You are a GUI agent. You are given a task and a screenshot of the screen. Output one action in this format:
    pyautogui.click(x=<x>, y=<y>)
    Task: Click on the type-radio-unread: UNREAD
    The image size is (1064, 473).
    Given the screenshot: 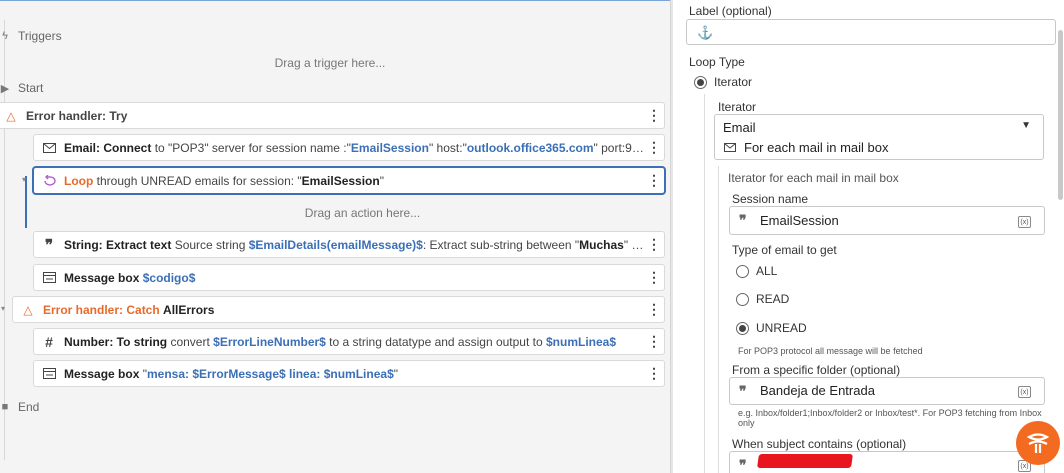 What is the action you would take?
    pyautogui.click(x=771, y=328)
    